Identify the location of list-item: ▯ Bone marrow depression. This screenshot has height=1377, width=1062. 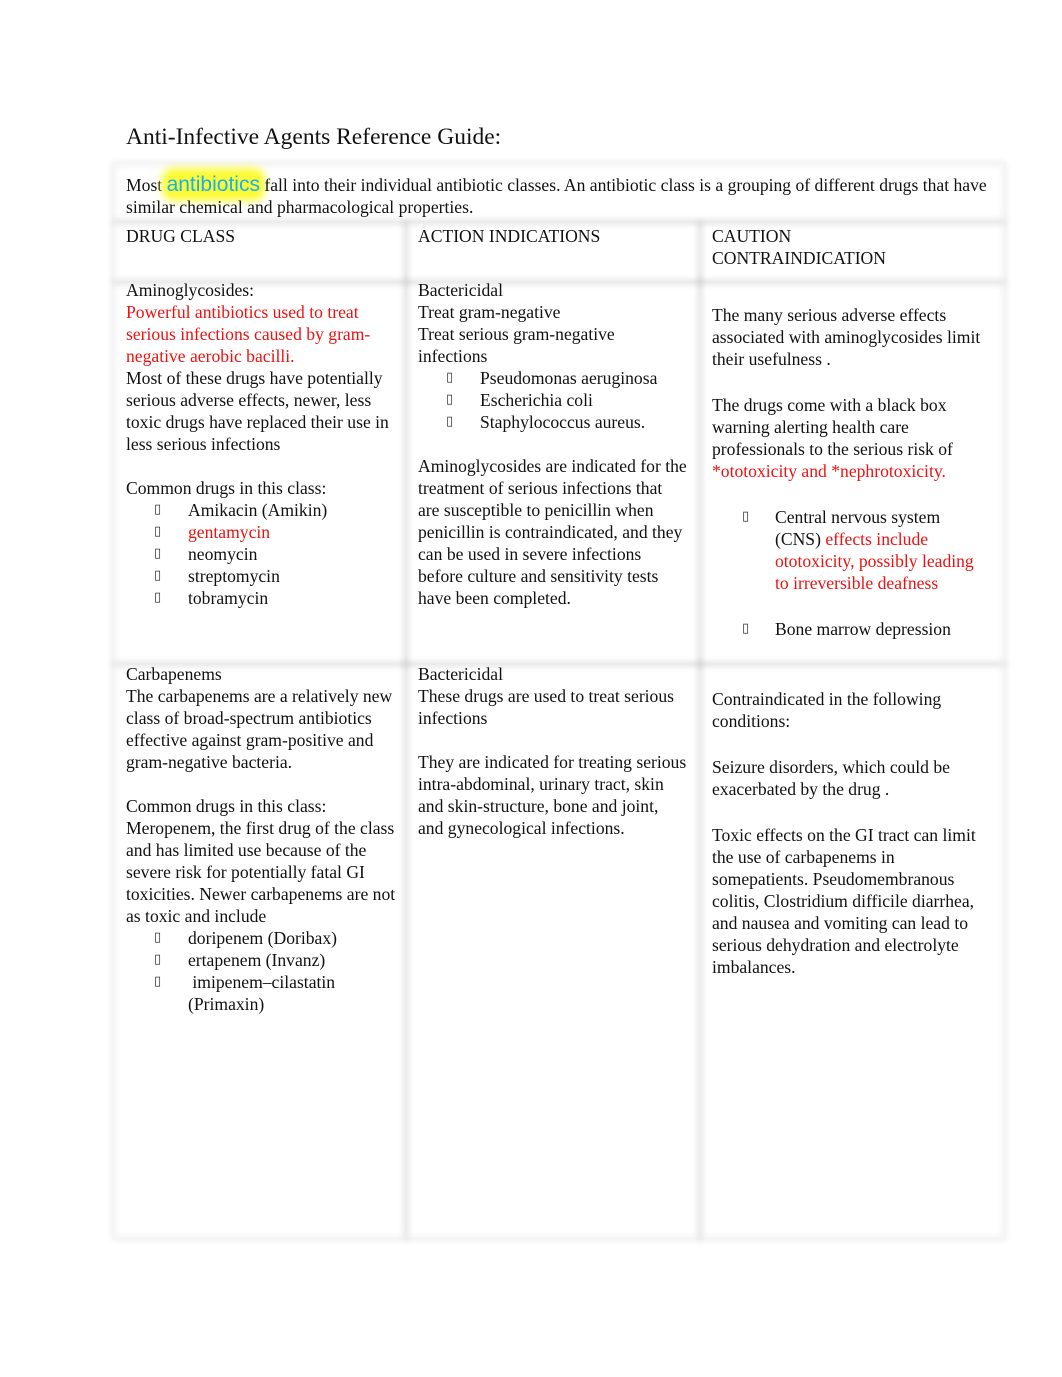
(846, 629).